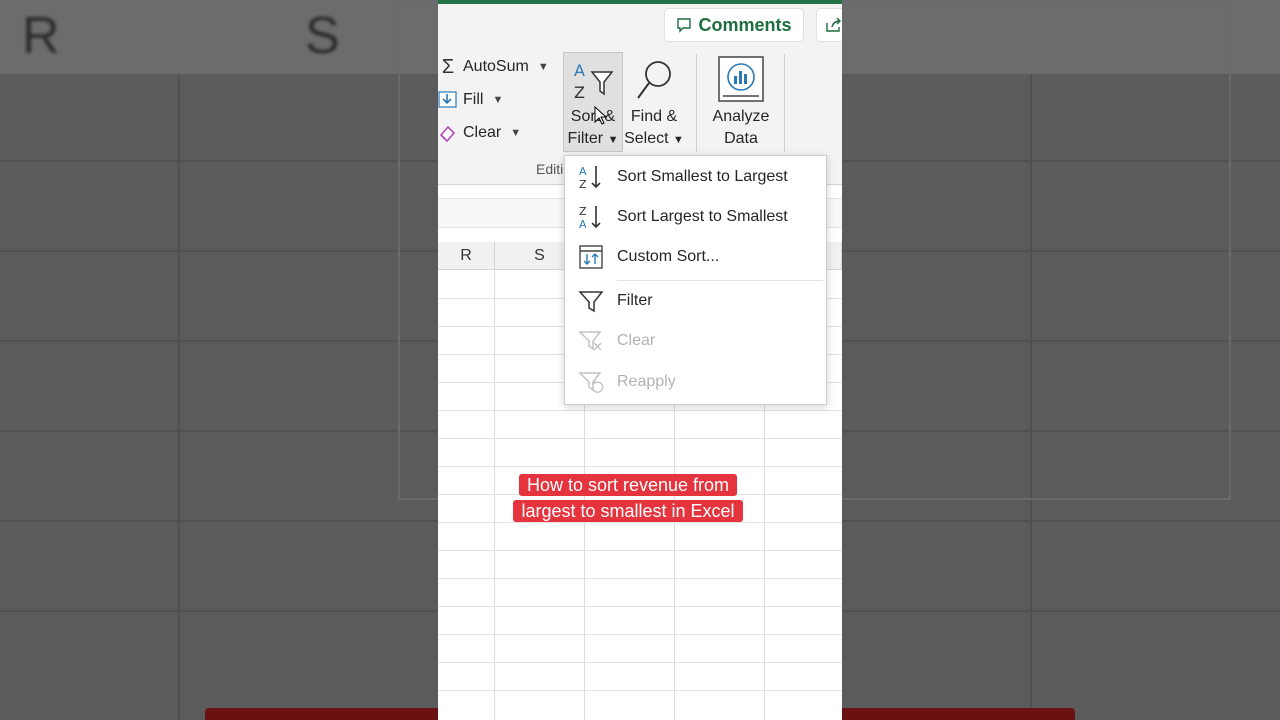 Image resolution: width=1280 pixels, height=720 pixels. What do you see at coordinates (833, 24) in the screenshot?
I see `share-icon` at bounding box center [833, 24].